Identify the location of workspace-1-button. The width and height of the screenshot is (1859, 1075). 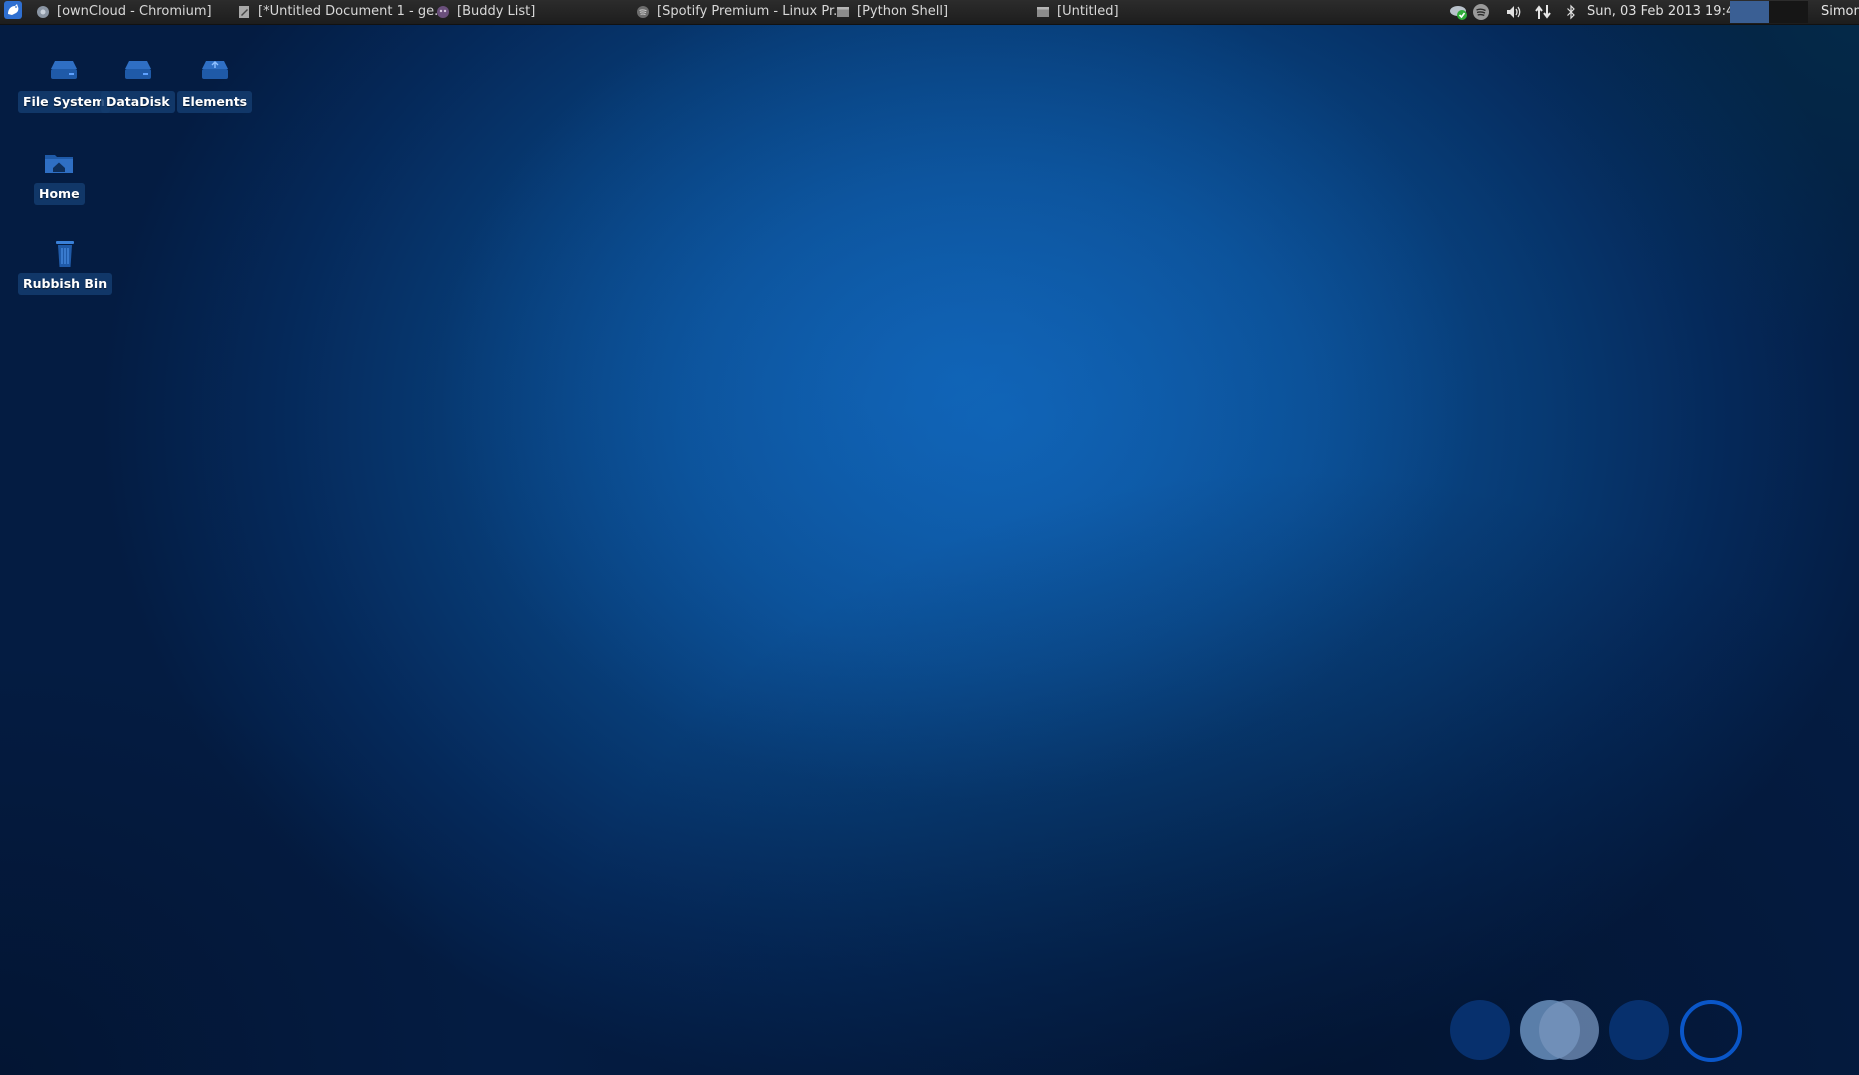
(1749, 12).